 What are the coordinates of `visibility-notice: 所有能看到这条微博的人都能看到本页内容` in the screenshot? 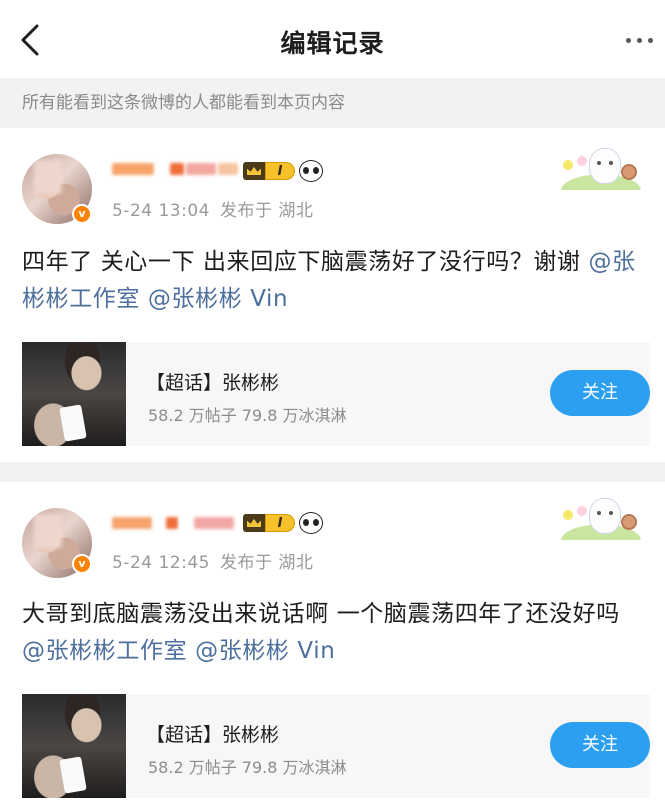 It's located at (332, 103).